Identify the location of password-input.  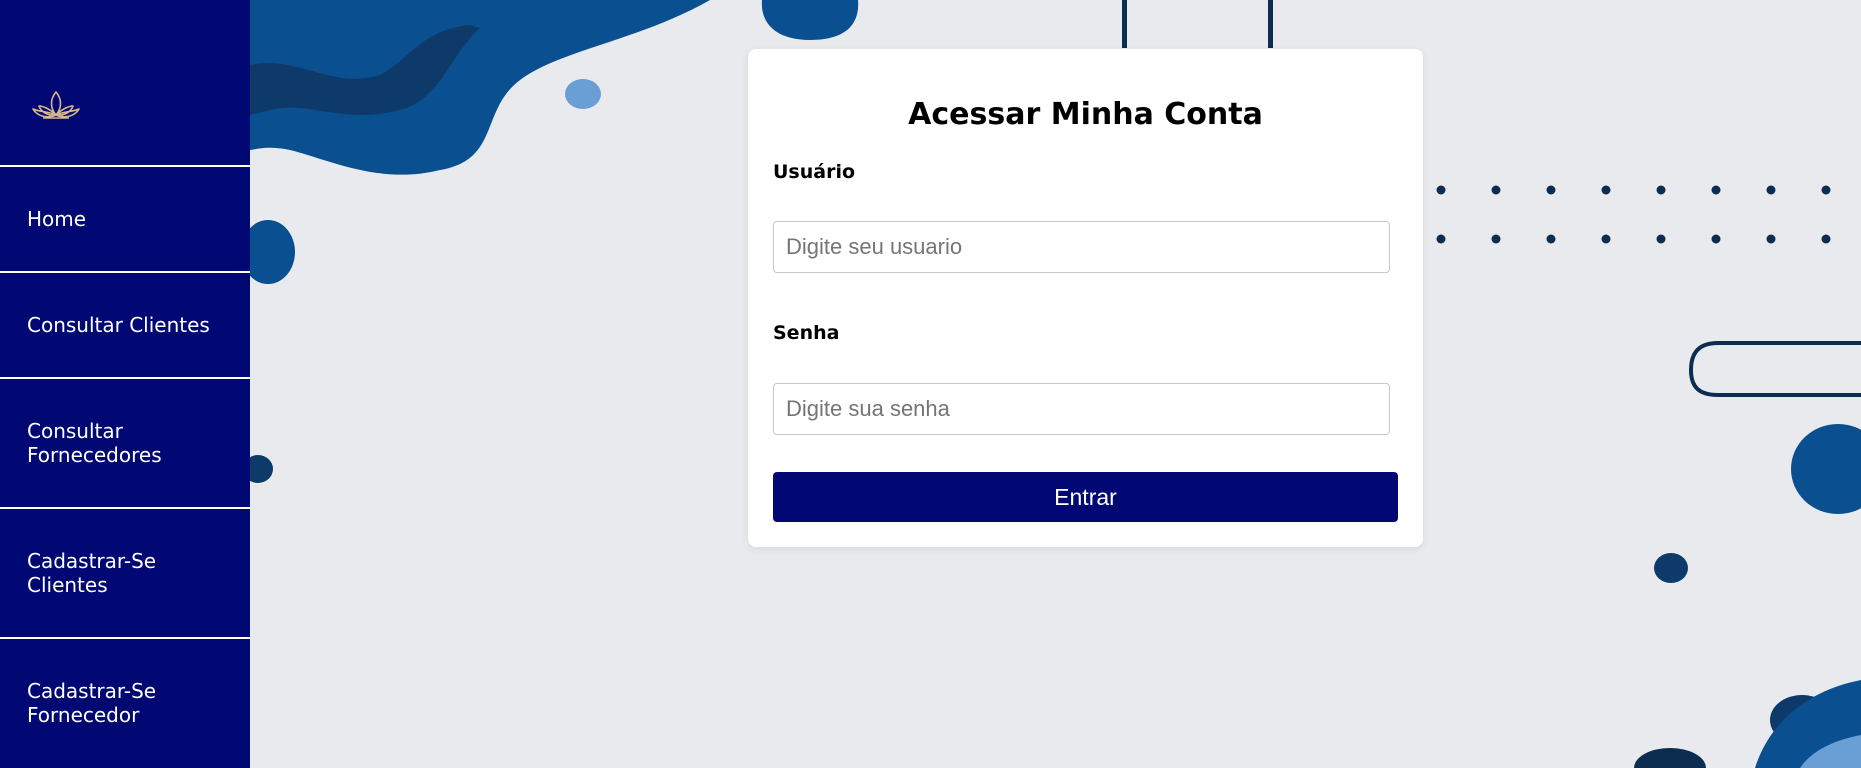
(1081, 409).